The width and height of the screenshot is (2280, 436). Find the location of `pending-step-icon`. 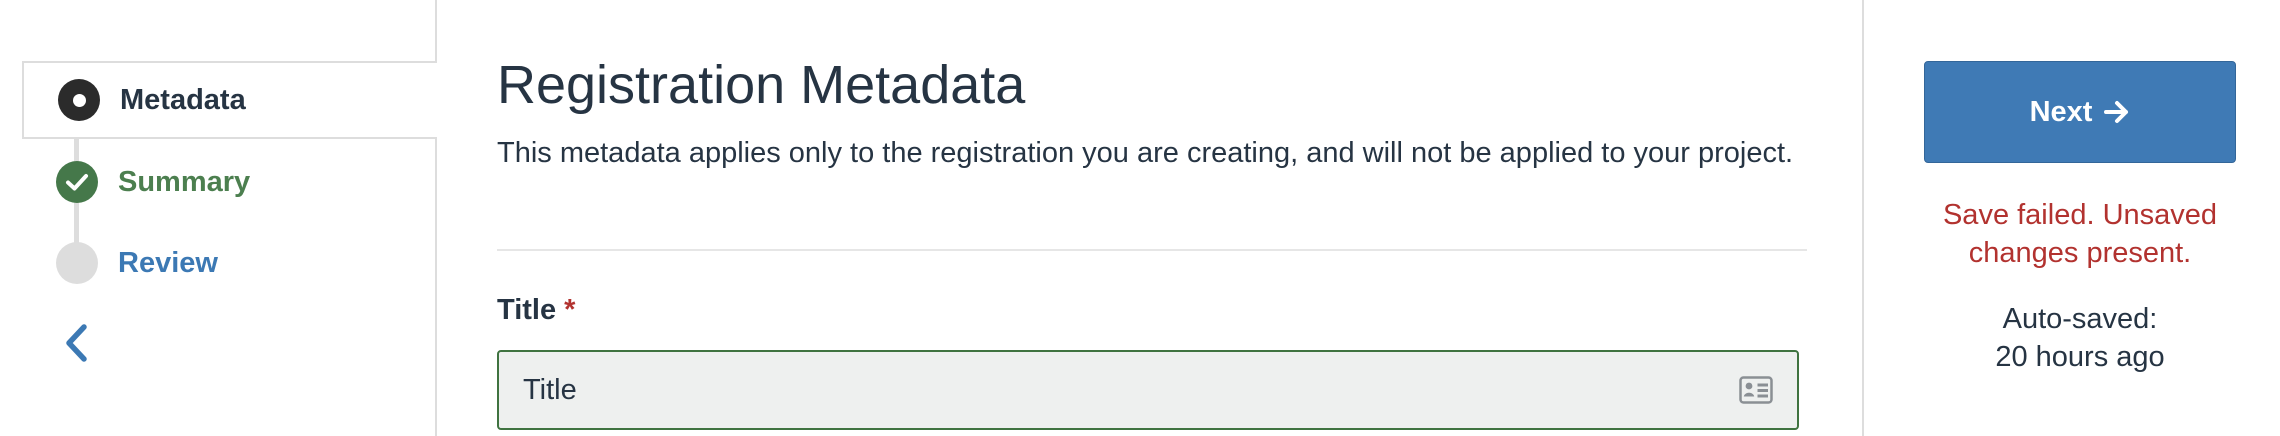

pending-step-icon is located at coordinates (77, 263).